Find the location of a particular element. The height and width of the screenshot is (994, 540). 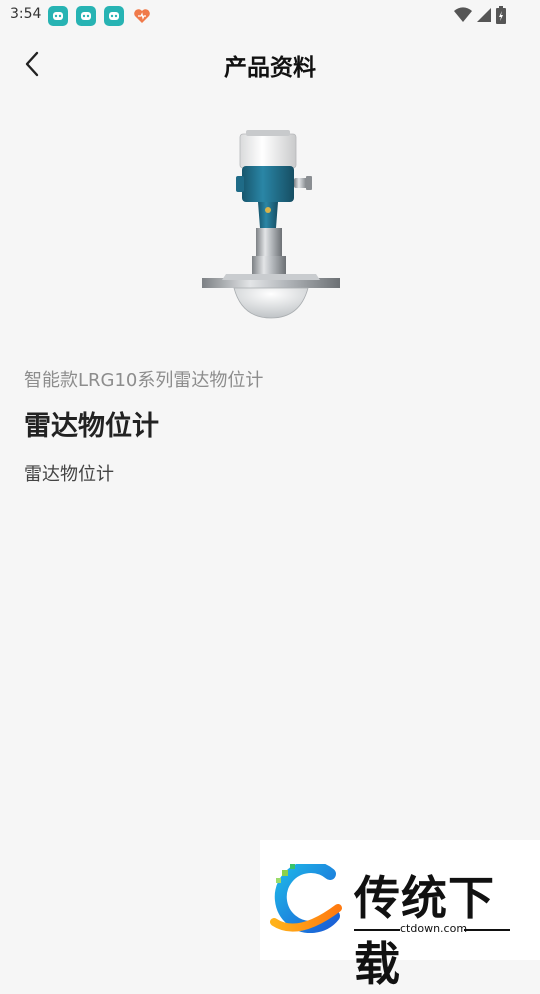

watermark-url: ctdown.com is located at coordinates (434, 928).